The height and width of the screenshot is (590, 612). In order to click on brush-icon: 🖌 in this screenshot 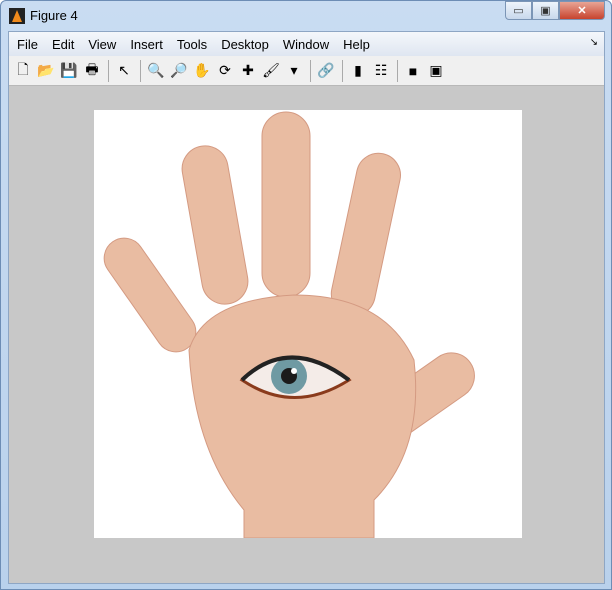, I will do `click(271, 71)`.